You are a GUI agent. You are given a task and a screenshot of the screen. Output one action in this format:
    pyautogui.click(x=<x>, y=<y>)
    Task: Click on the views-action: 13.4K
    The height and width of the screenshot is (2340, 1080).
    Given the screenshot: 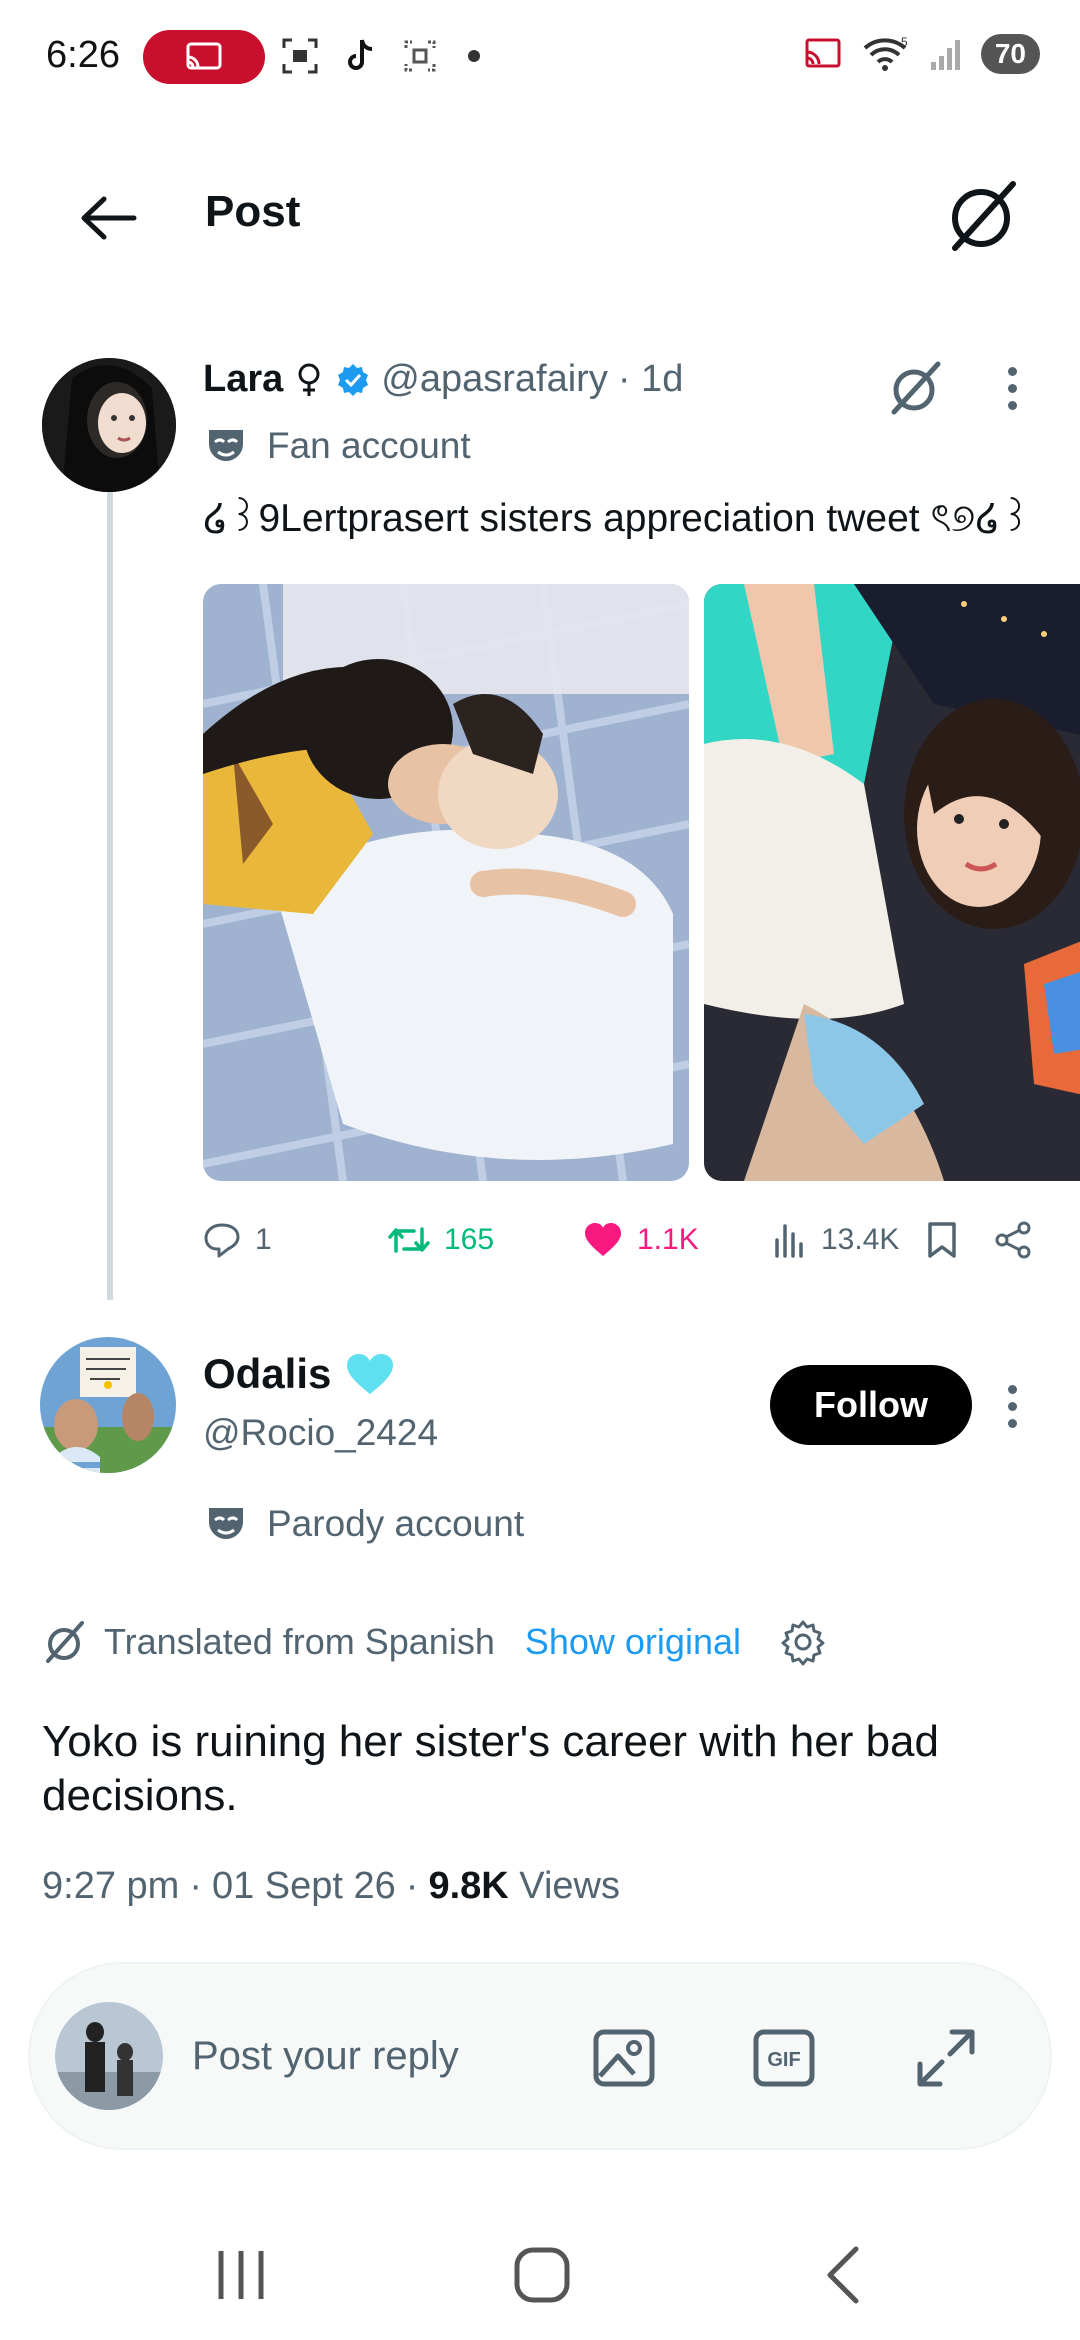 What is the action you would take?
    pyautogui.click(x=836, y=1240)
    